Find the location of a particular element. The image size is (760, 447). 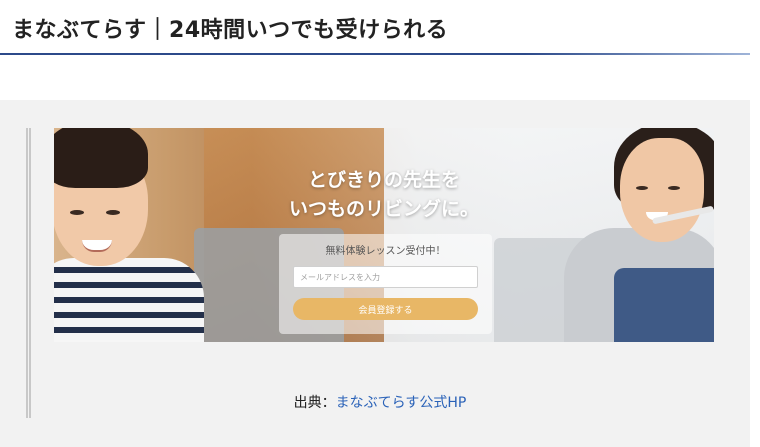

citation-prefix: 出典： is located at coordinates (314, 403).